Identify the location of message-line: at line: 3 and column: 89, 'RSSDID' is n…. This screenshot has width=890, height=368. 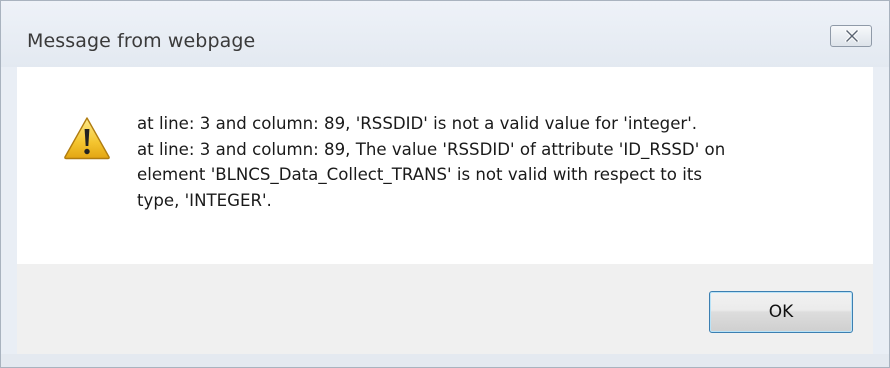
(417, 123).